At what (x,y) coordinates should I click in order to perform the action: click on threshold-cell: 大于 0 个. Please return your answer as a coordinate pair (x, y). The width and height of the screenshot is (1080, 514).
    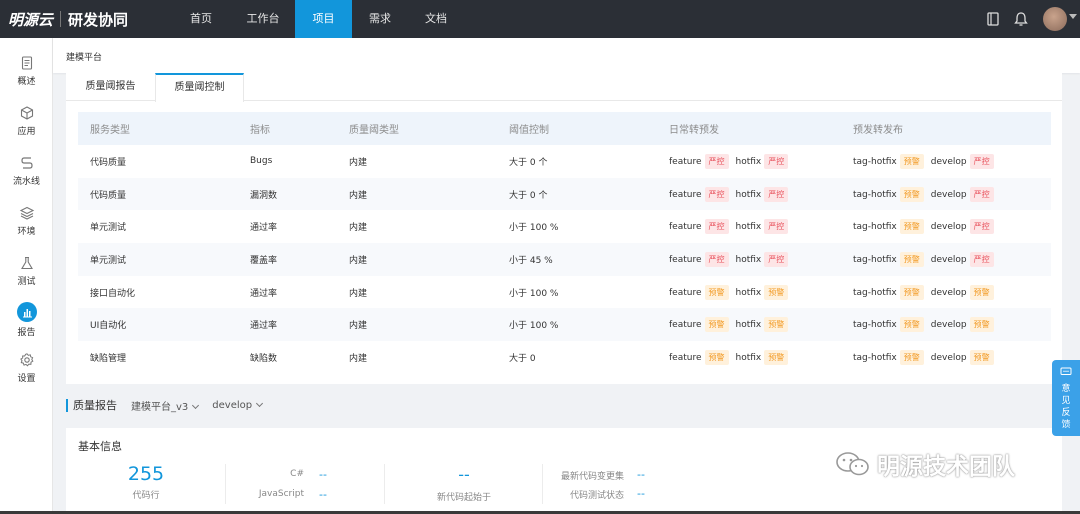
    Looking at the image, I should click on (577, 194).